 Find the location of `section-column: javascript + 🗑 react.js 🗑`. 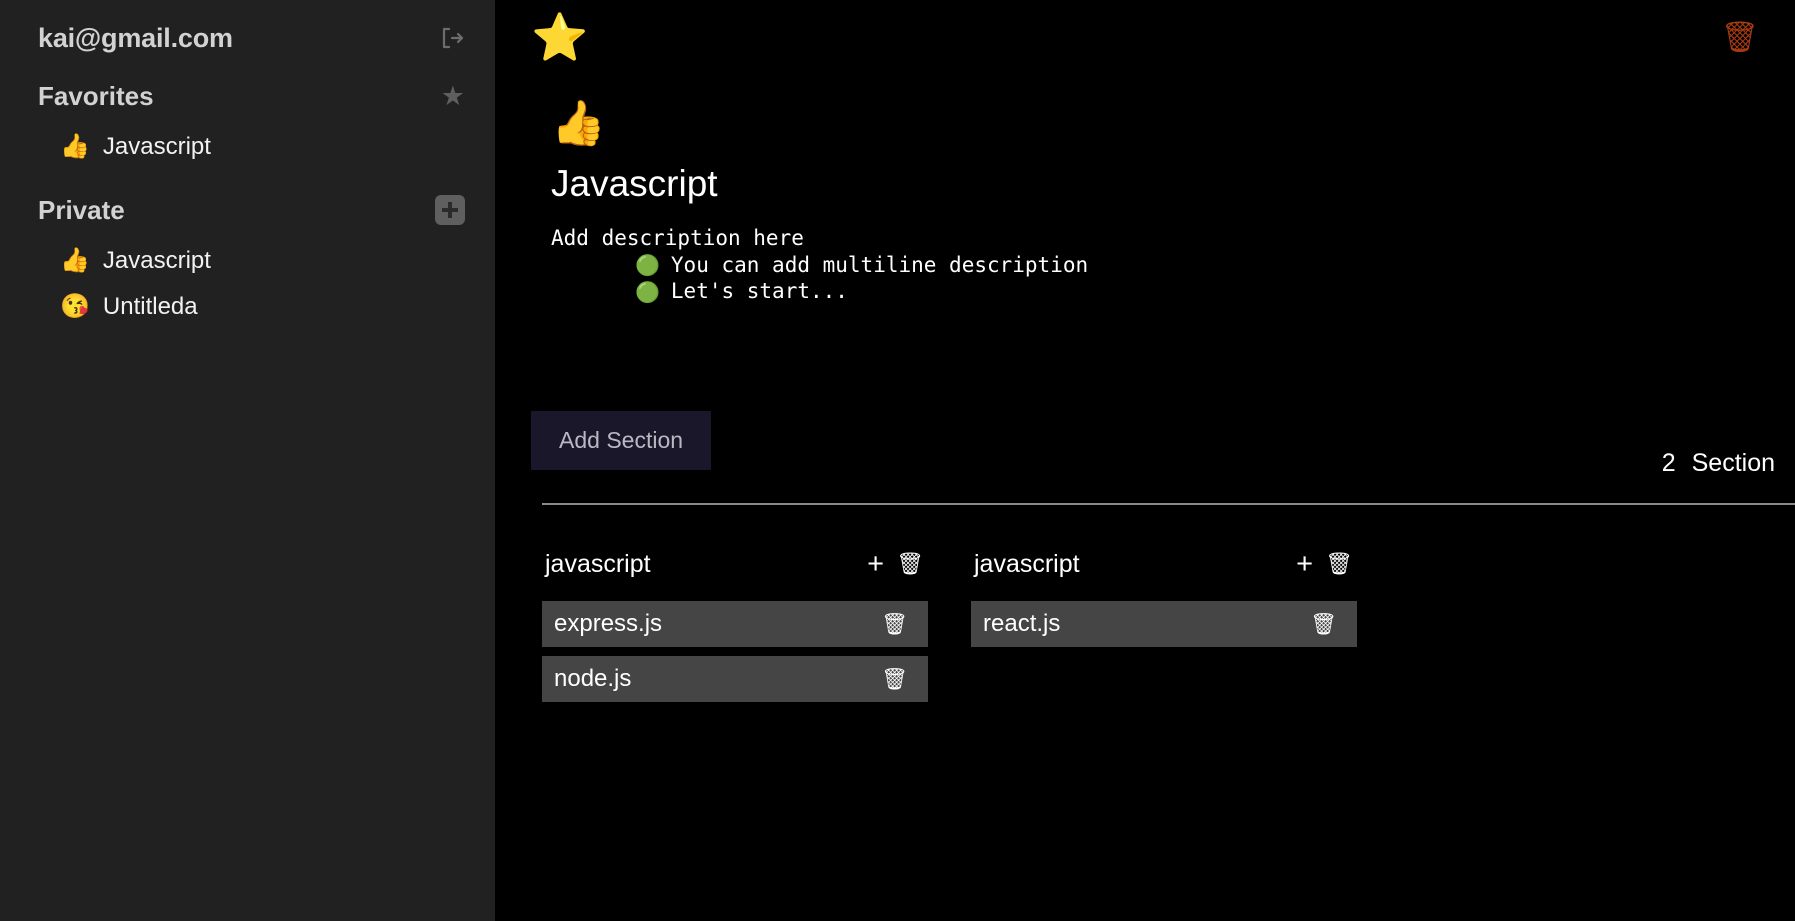

section-column: javascript + 🗑 react.js 🗑 is located at coordinates (1164, 599).